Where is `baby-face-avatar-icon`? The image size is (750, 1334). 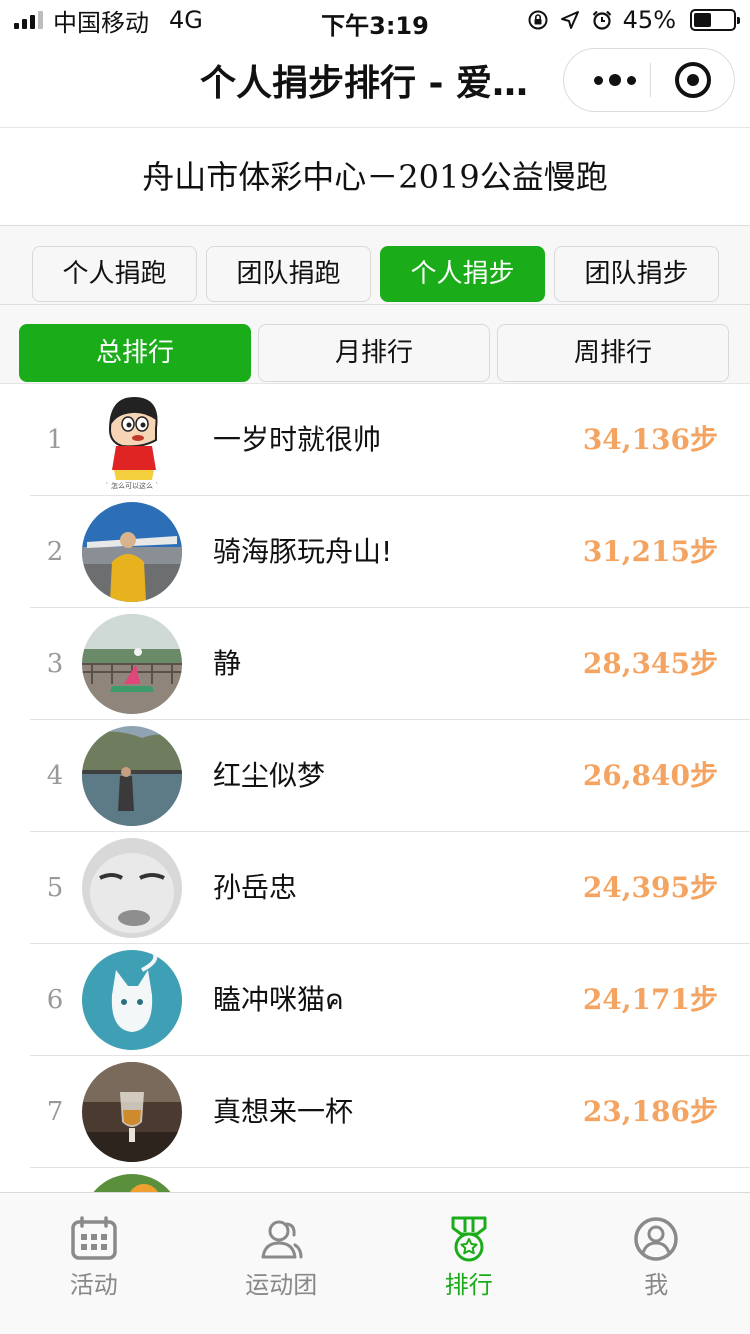
baby-face-avatar-icon is located at coordinates (132, 888).